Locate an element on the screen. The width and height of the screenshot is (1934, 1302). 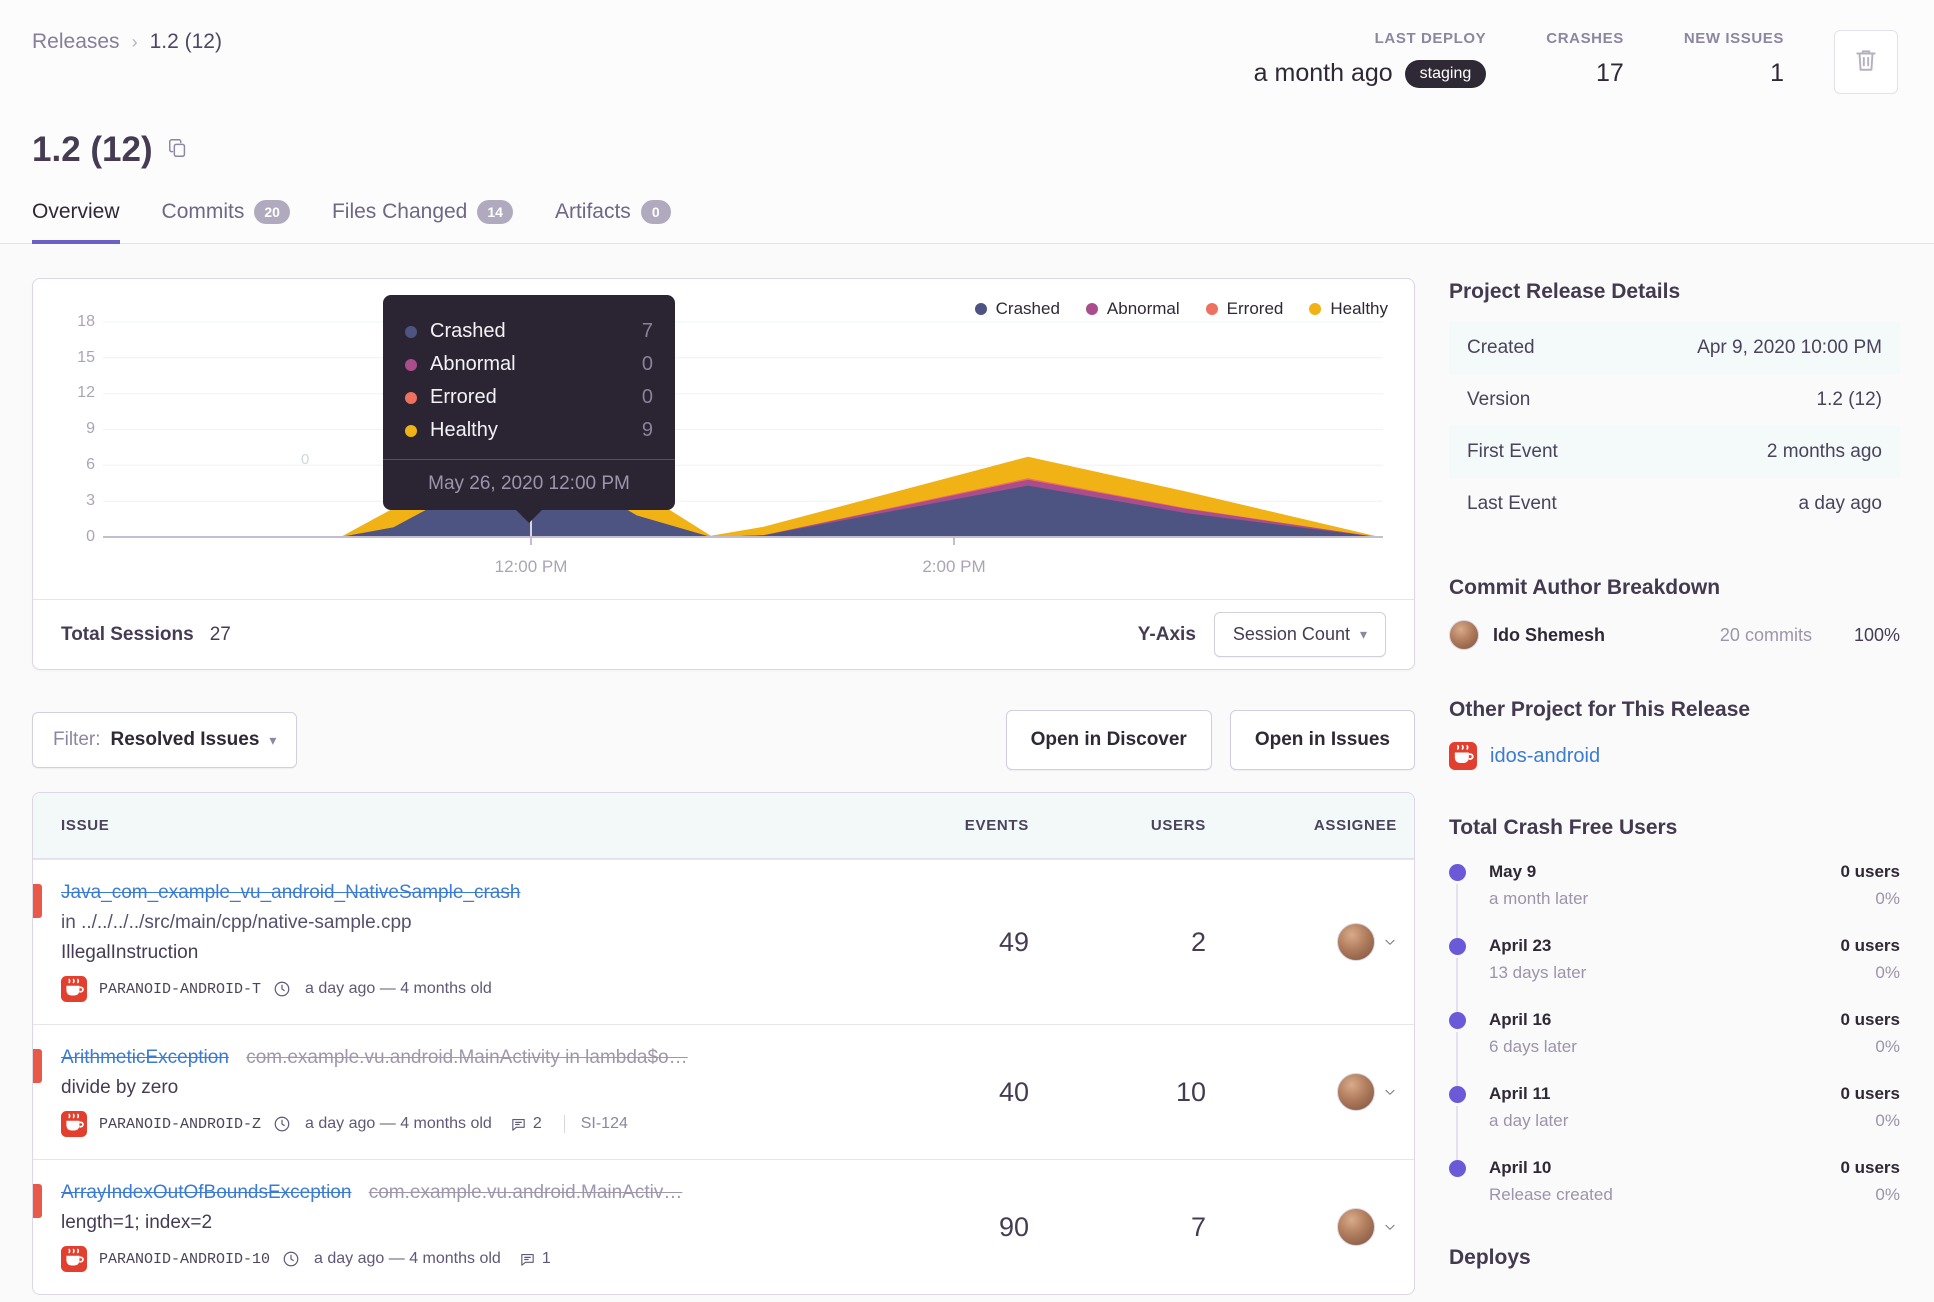
total-sessions-label: Total Sessions is located at coordinates (127, 634).